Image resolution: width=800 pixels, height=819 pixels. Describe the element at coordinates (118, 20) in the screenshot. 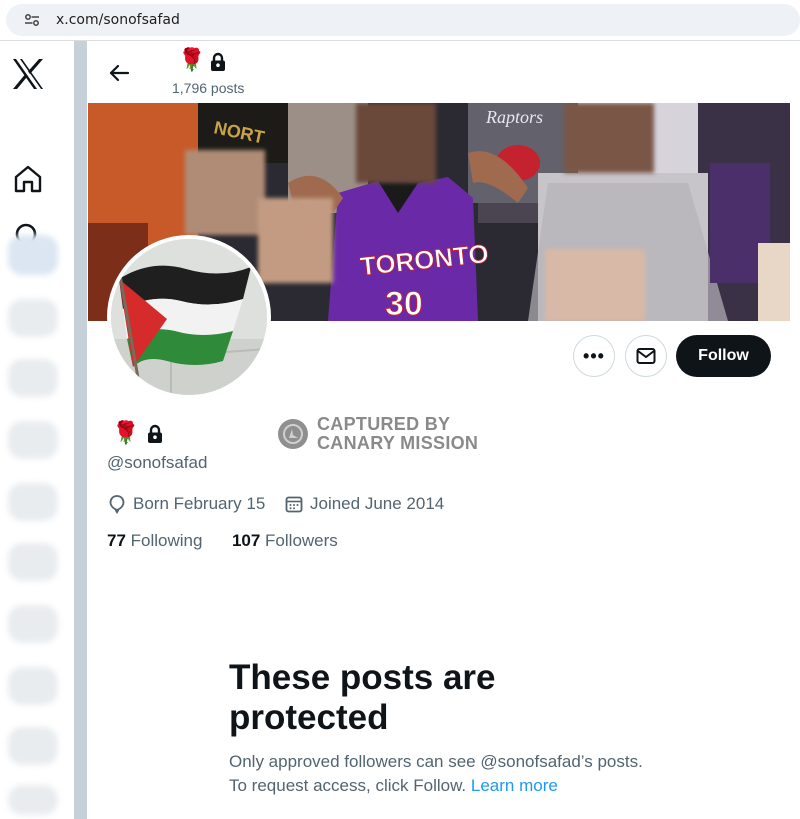

I see `url-text: x.com/sonofsafad` at that location.